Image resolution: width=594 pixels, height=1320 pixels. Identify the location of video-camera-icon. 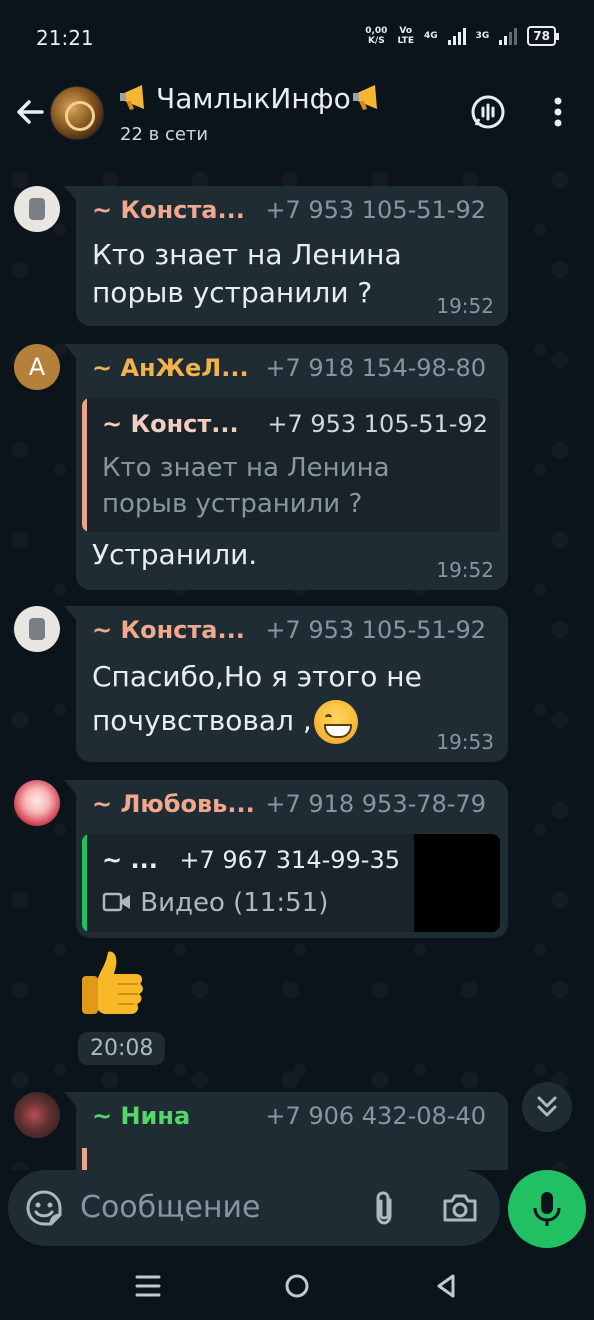
(116, 902).